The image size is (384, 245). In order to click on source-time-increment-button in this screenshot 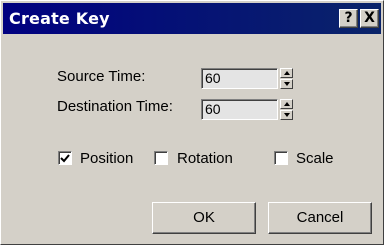, I will do `click(286, 73)`.